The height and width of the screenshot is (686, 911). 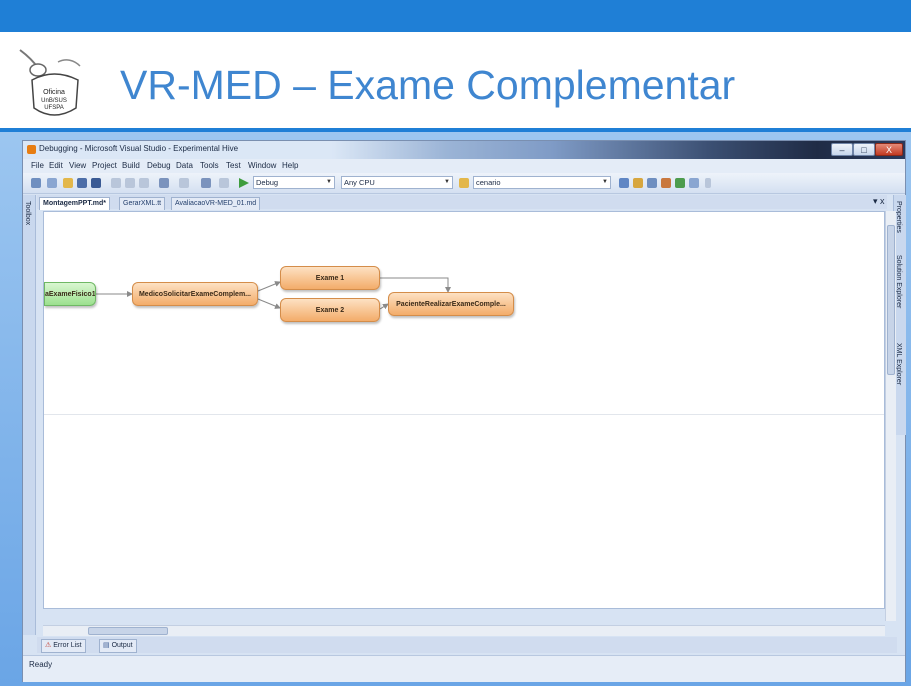 I want to click on error-list-label: Error List, so click(x=67, y=645).